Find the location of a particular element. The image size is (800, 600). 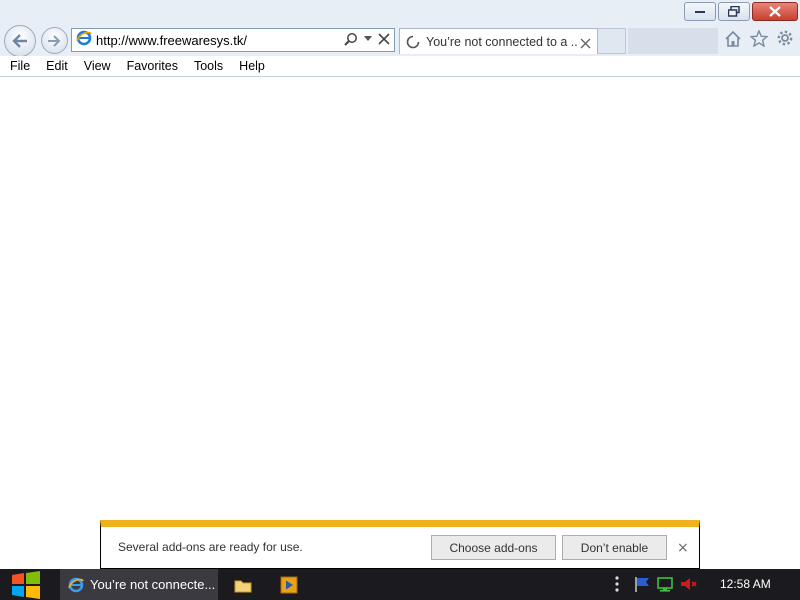

back-button is located at coordinates (20, 41).